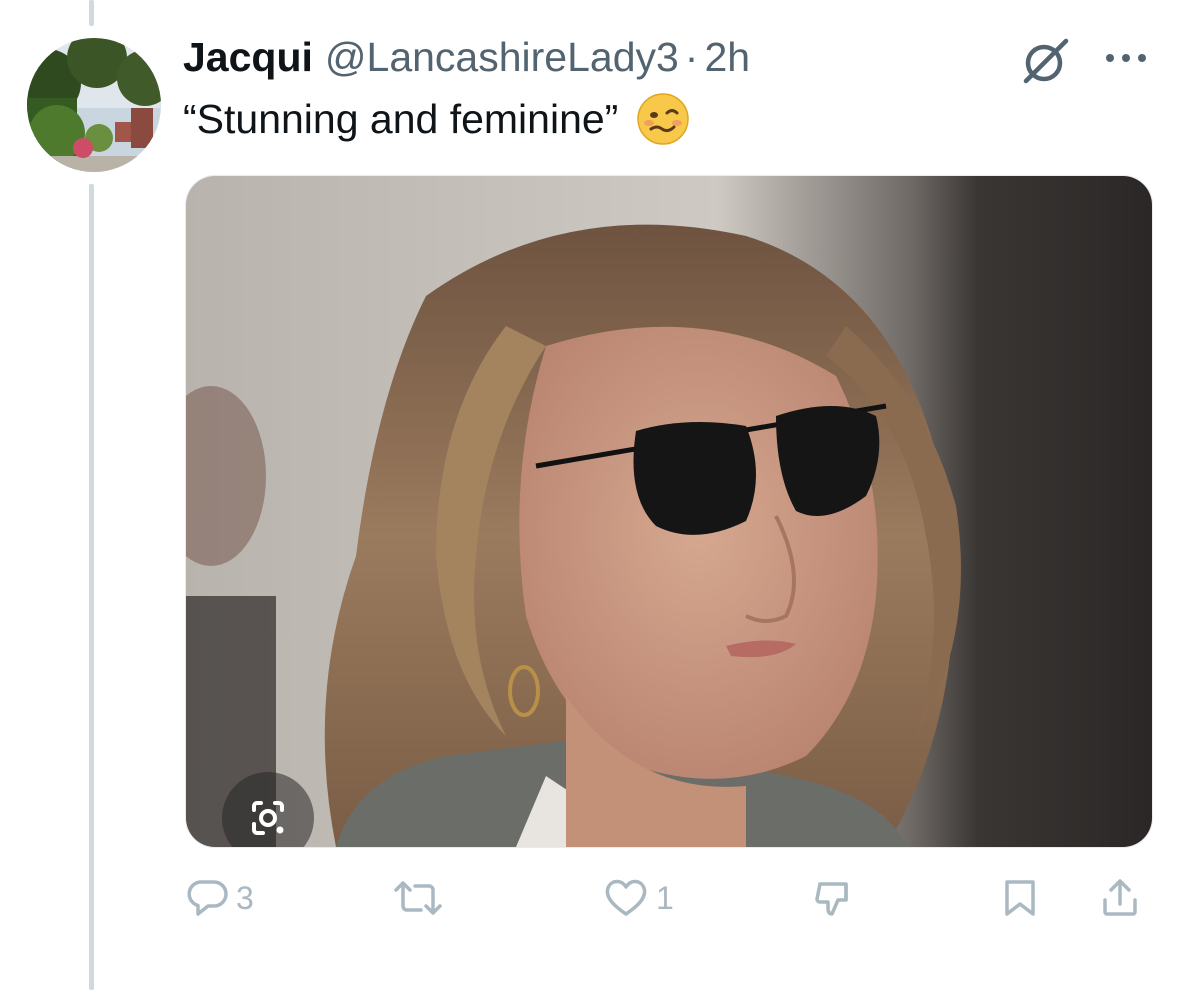 Image resolution: width=1179 pixels, height=996 pixels. I want to click on reply-icon, so click(208, 898).